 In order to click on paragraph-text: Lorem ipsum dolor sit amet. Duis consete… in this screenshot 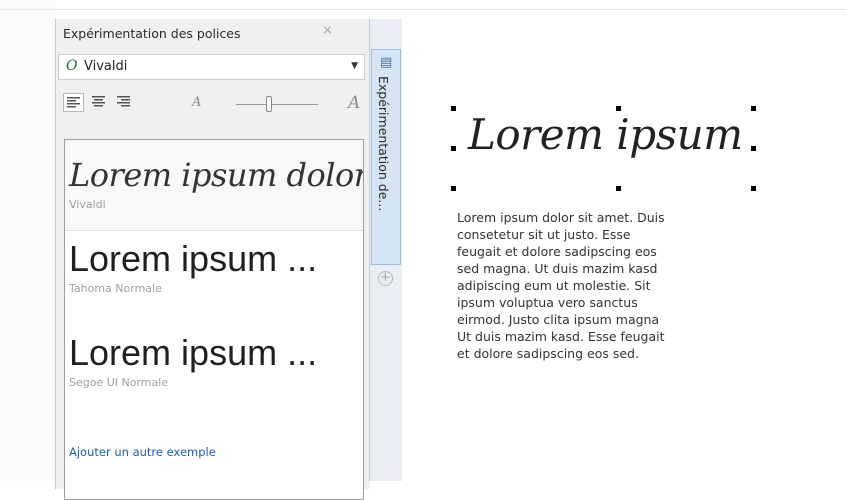, I will do `click(582, 285)`.